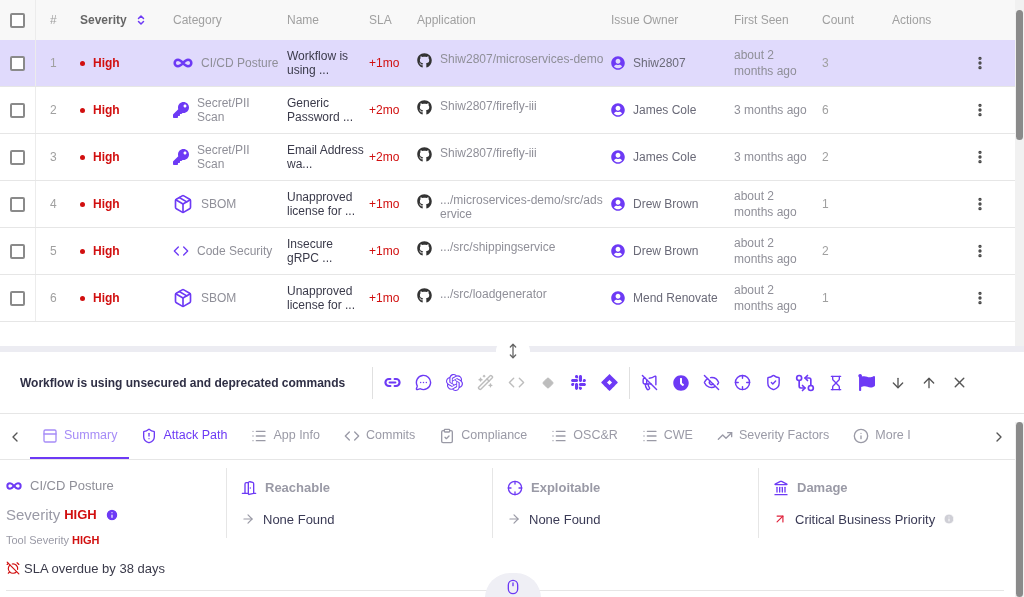 The width and height of the screenshot is (1024, 597). What do you see at coordinates (183, 382) in the screenshot?
I see `detail-title: Workflow is using unsecured and deprecated commands` at bounding box center [183, 382].